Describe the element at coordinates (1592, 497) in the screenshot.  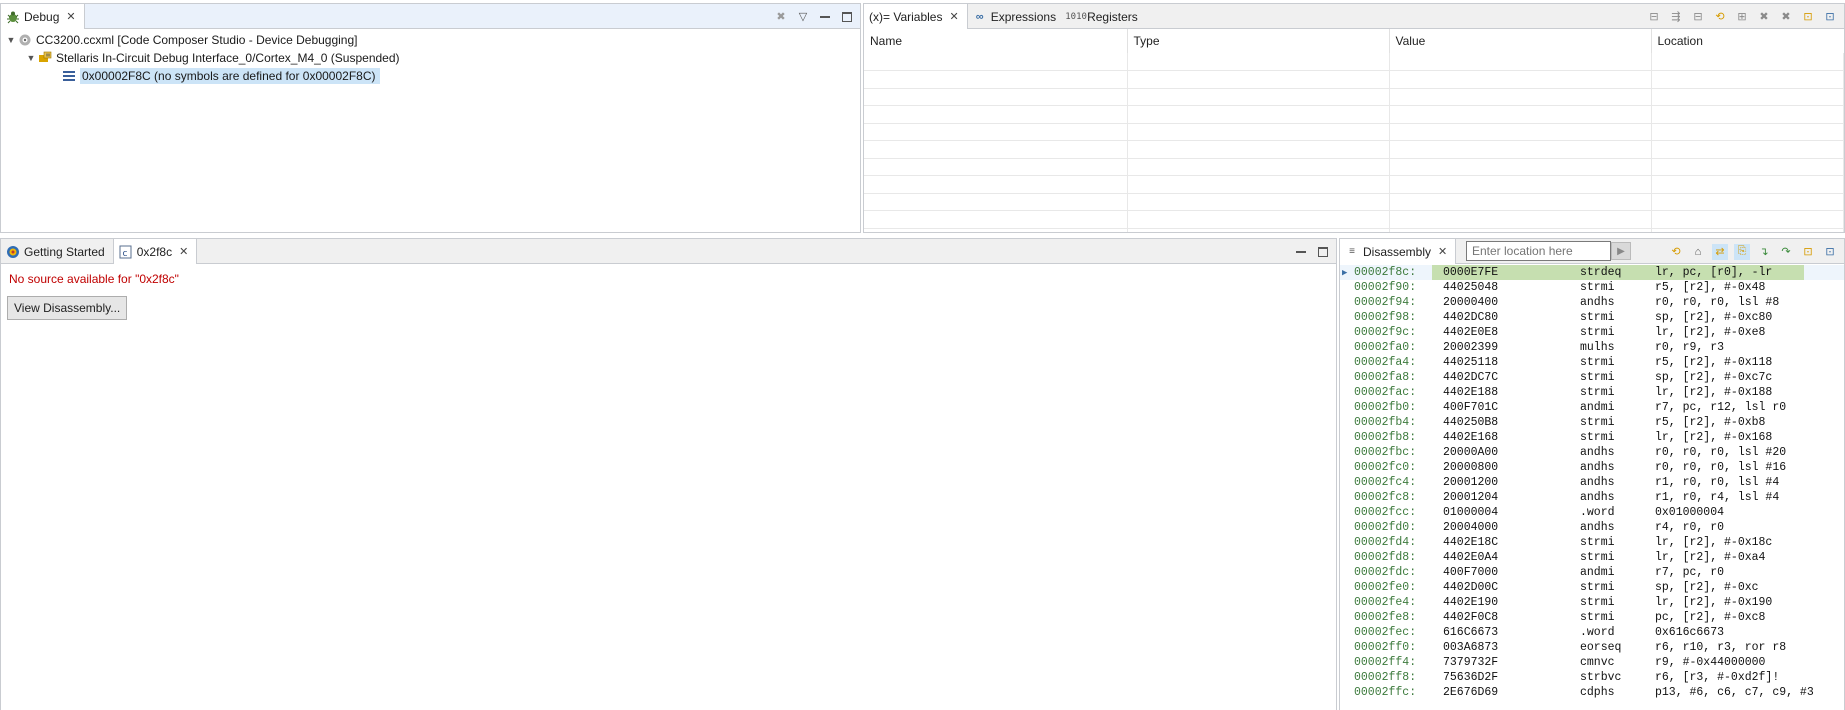
I see `disassembly-row: 00002fc8: 20001204 andhs r1, r0, r4, lsl #4` at that location.